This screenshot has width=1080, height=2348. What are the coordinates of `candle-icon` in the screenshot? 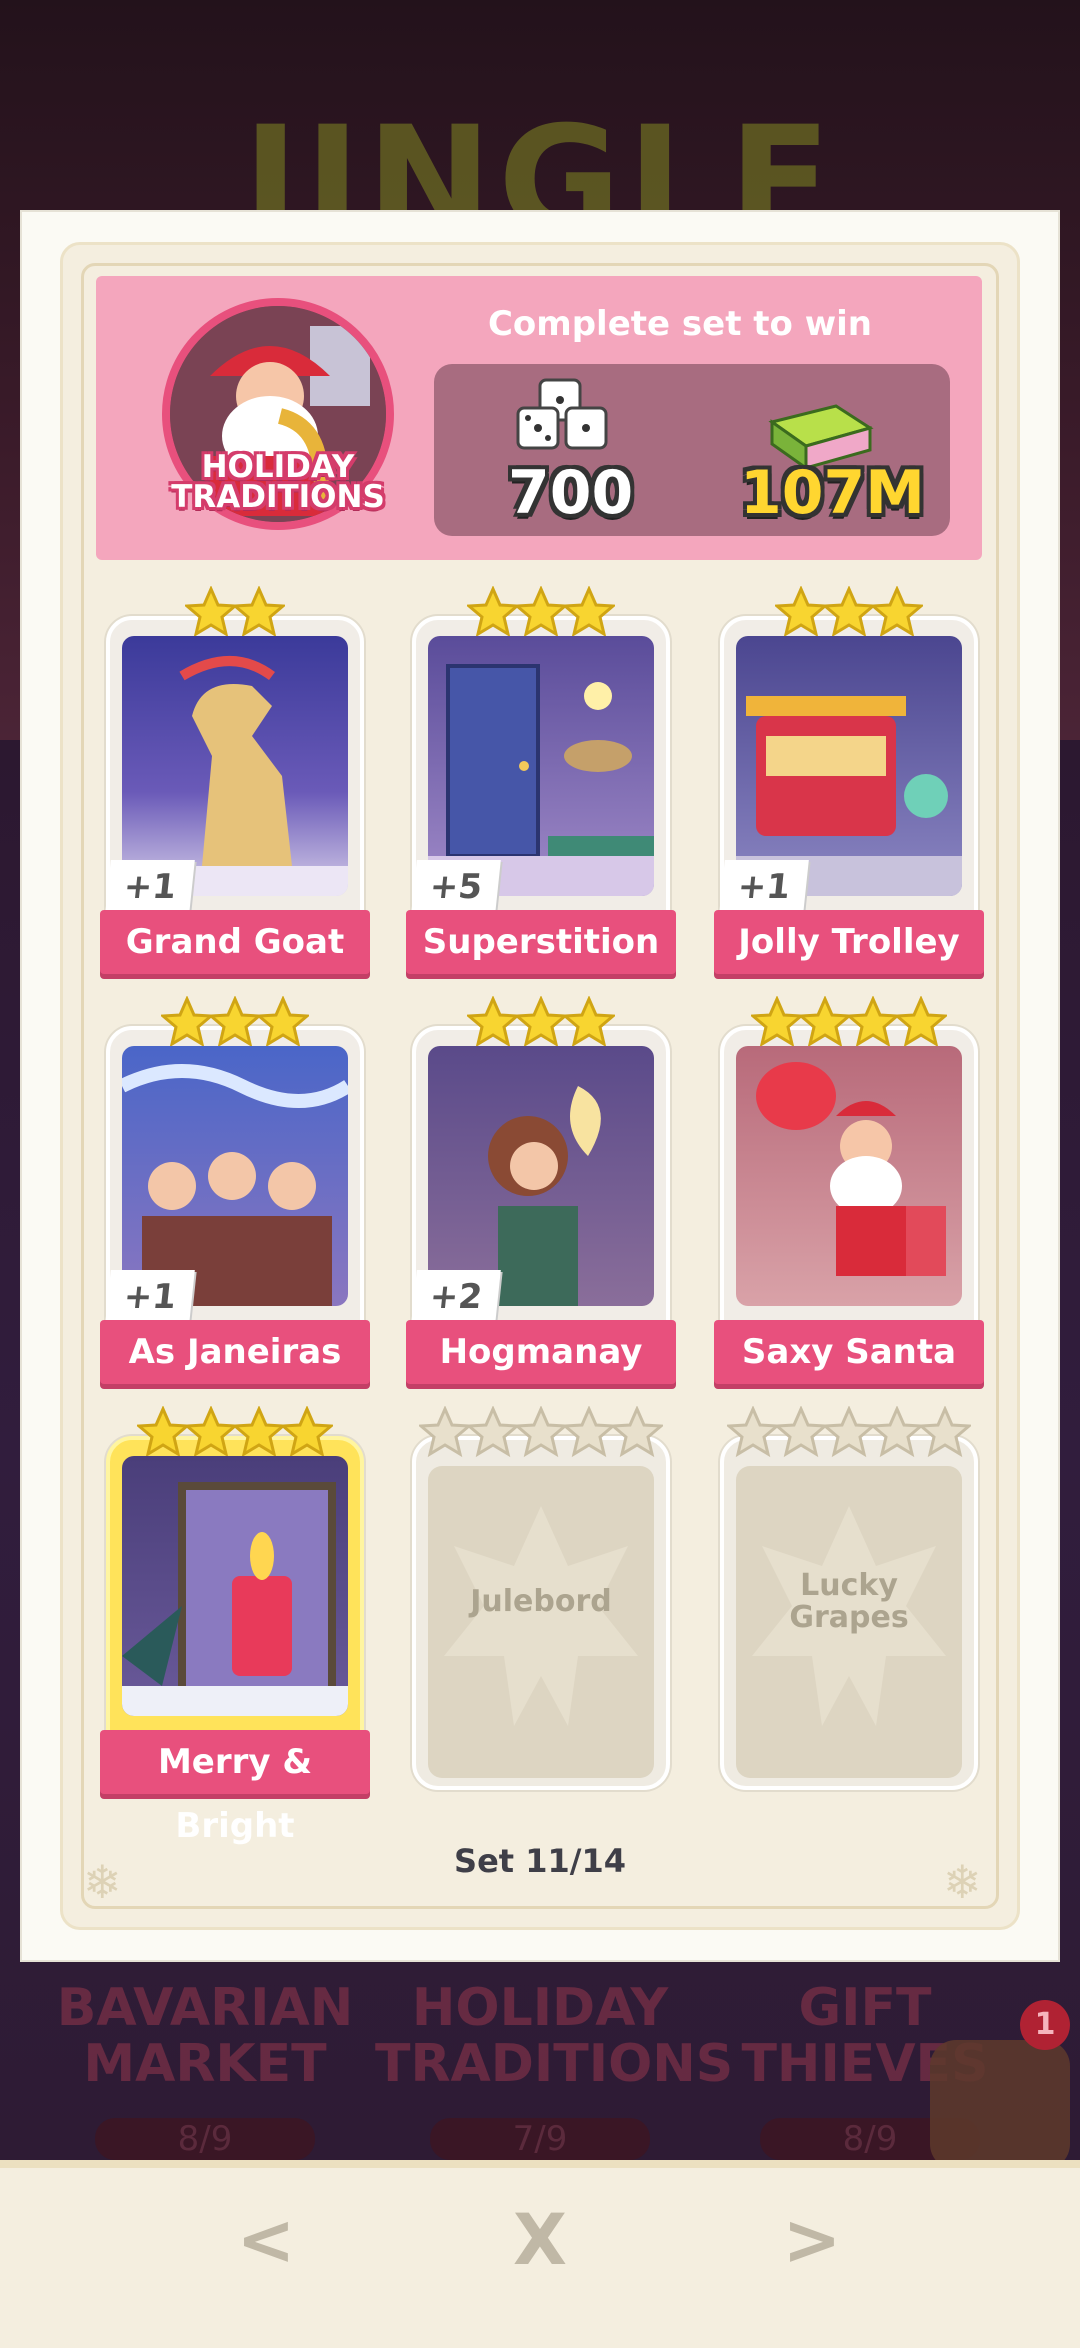 It's located at (235, 1599).